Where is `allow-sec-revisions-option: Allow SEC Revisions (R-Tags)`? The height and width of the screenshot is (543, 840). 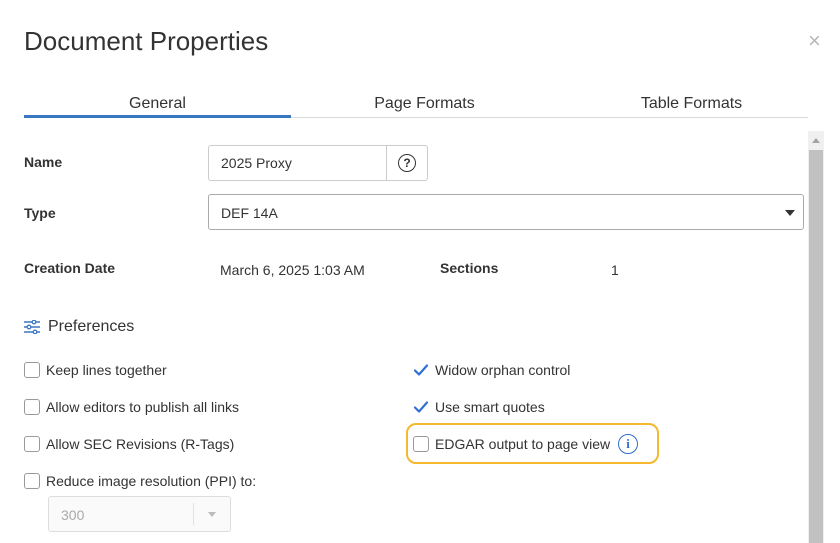
allow-sec-revisions-option: Allow SEC Revisions (R-Tags) is located at coordinates (129, 444).